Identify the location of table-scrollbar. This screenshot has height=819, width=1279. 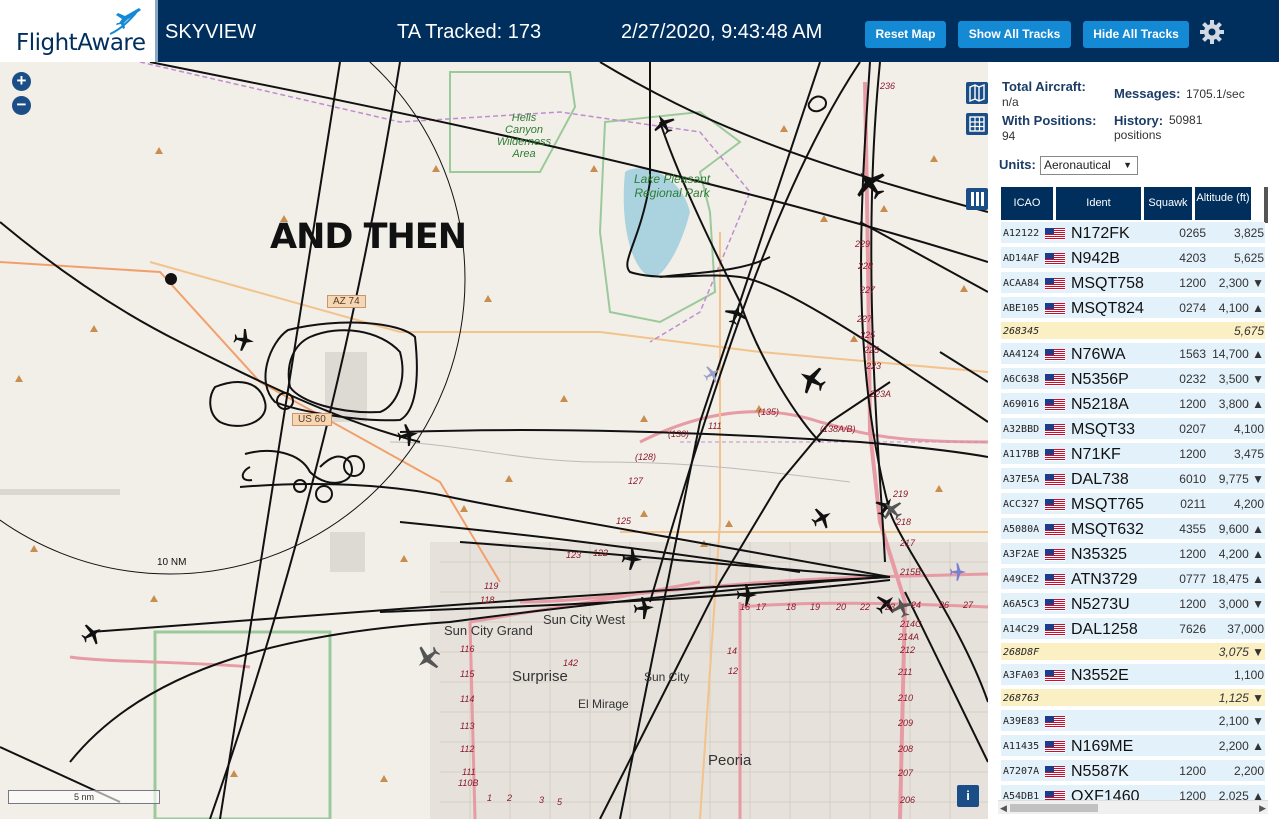
(1266, 205).